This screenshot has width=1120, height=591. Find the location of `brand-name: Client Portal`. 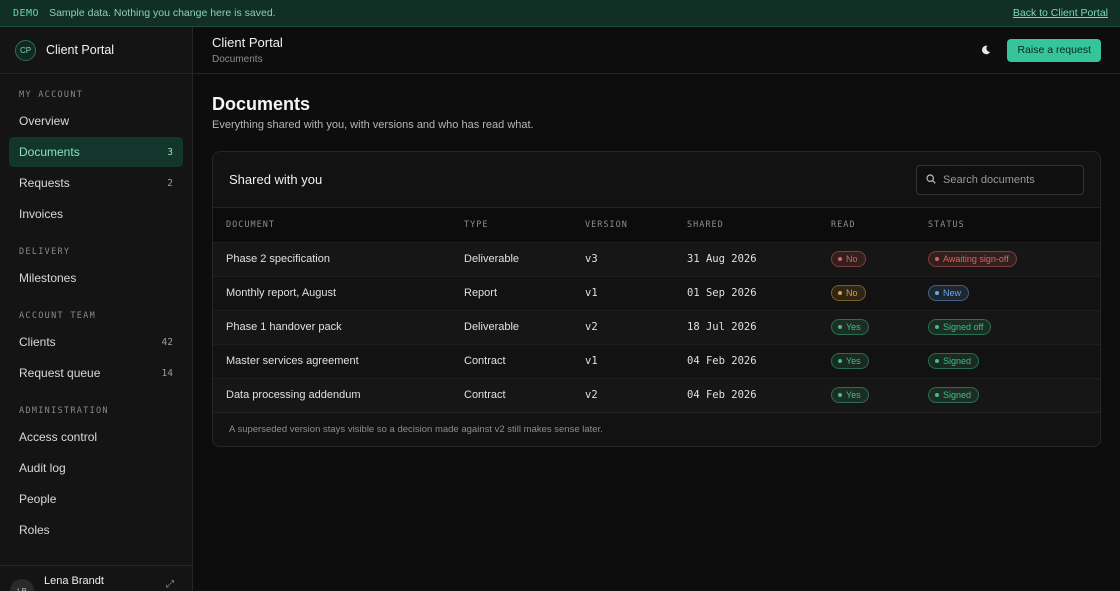

brand-name: Client Portal is located at coordinates (80, 50).